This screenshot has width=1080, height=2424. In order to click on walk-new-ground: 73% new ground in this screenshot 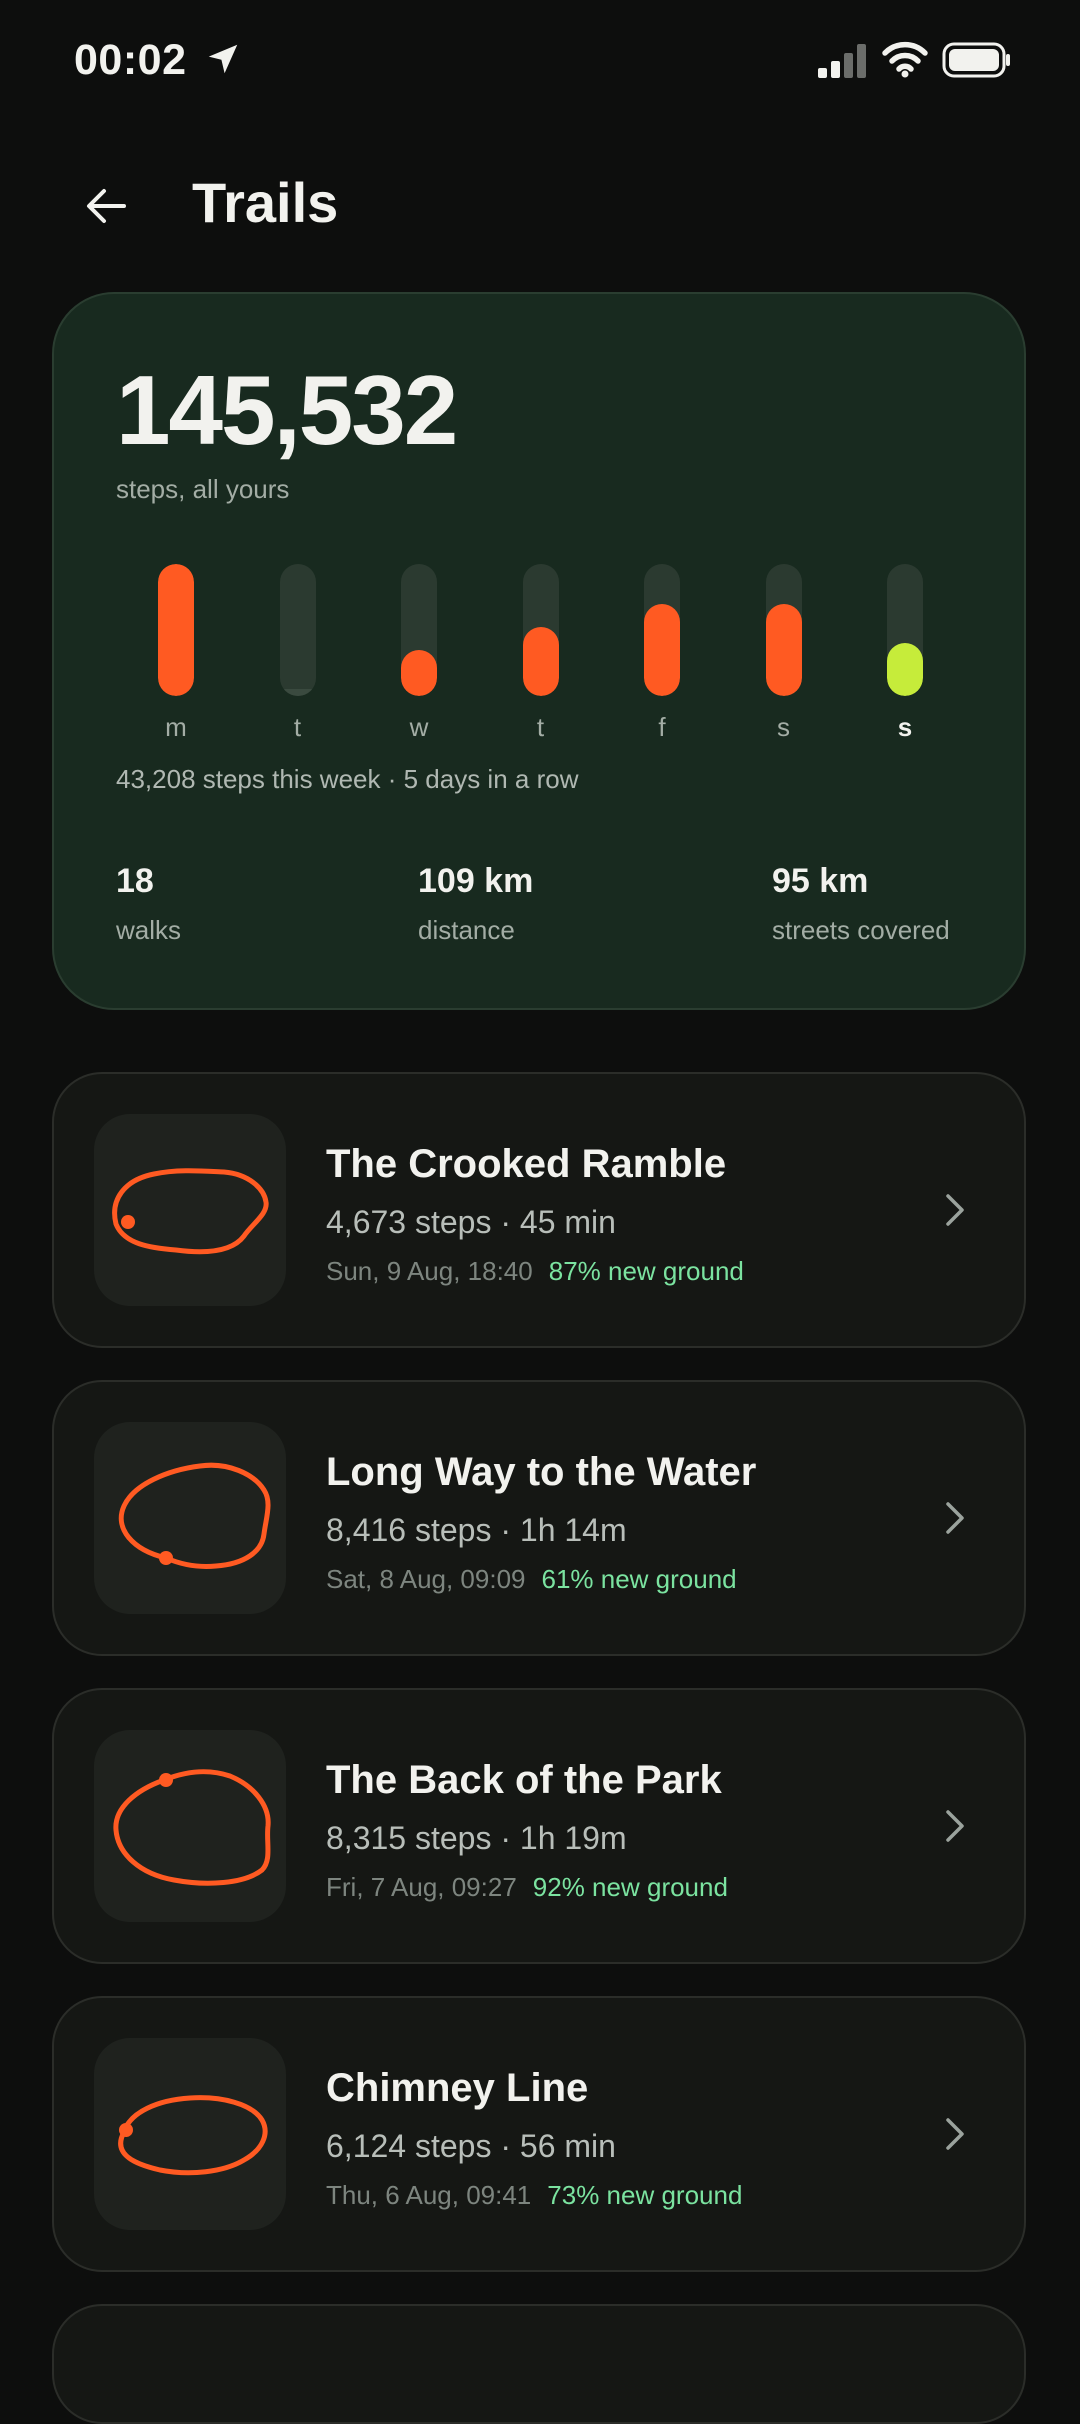, I will do `click(645, 2195)`.